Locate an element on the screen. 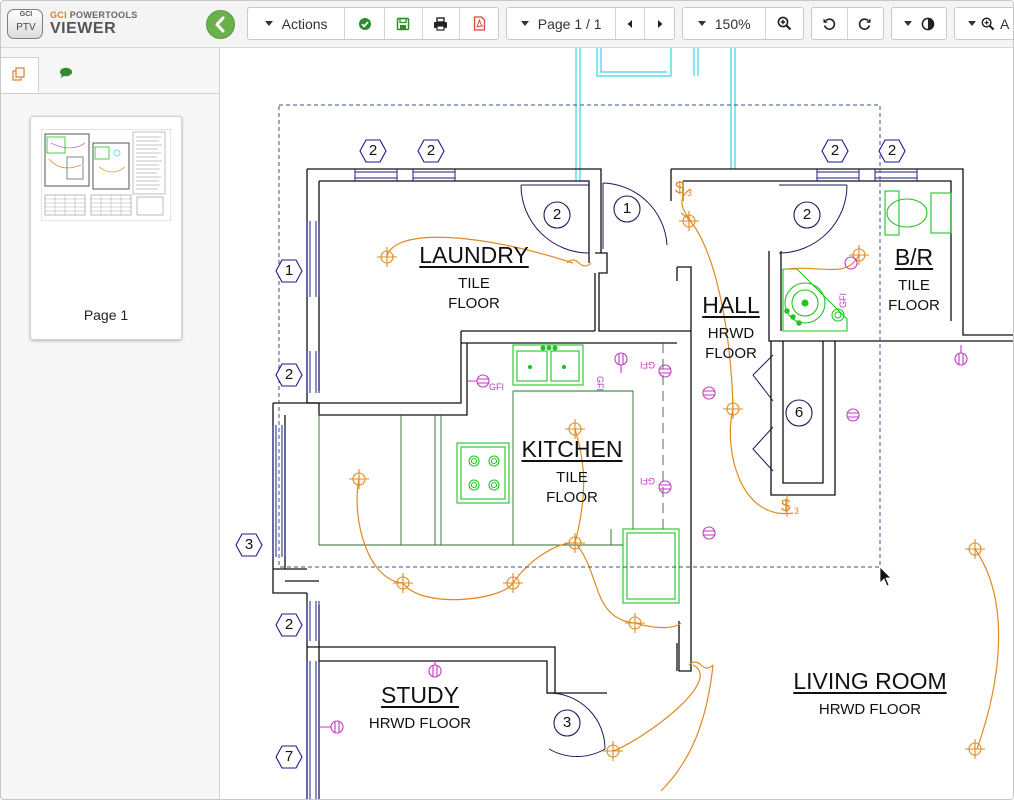 The image size is (1014, 800). room-kitchen: KITCHEN TILE FLOOR is located at coordinates (572, 472).